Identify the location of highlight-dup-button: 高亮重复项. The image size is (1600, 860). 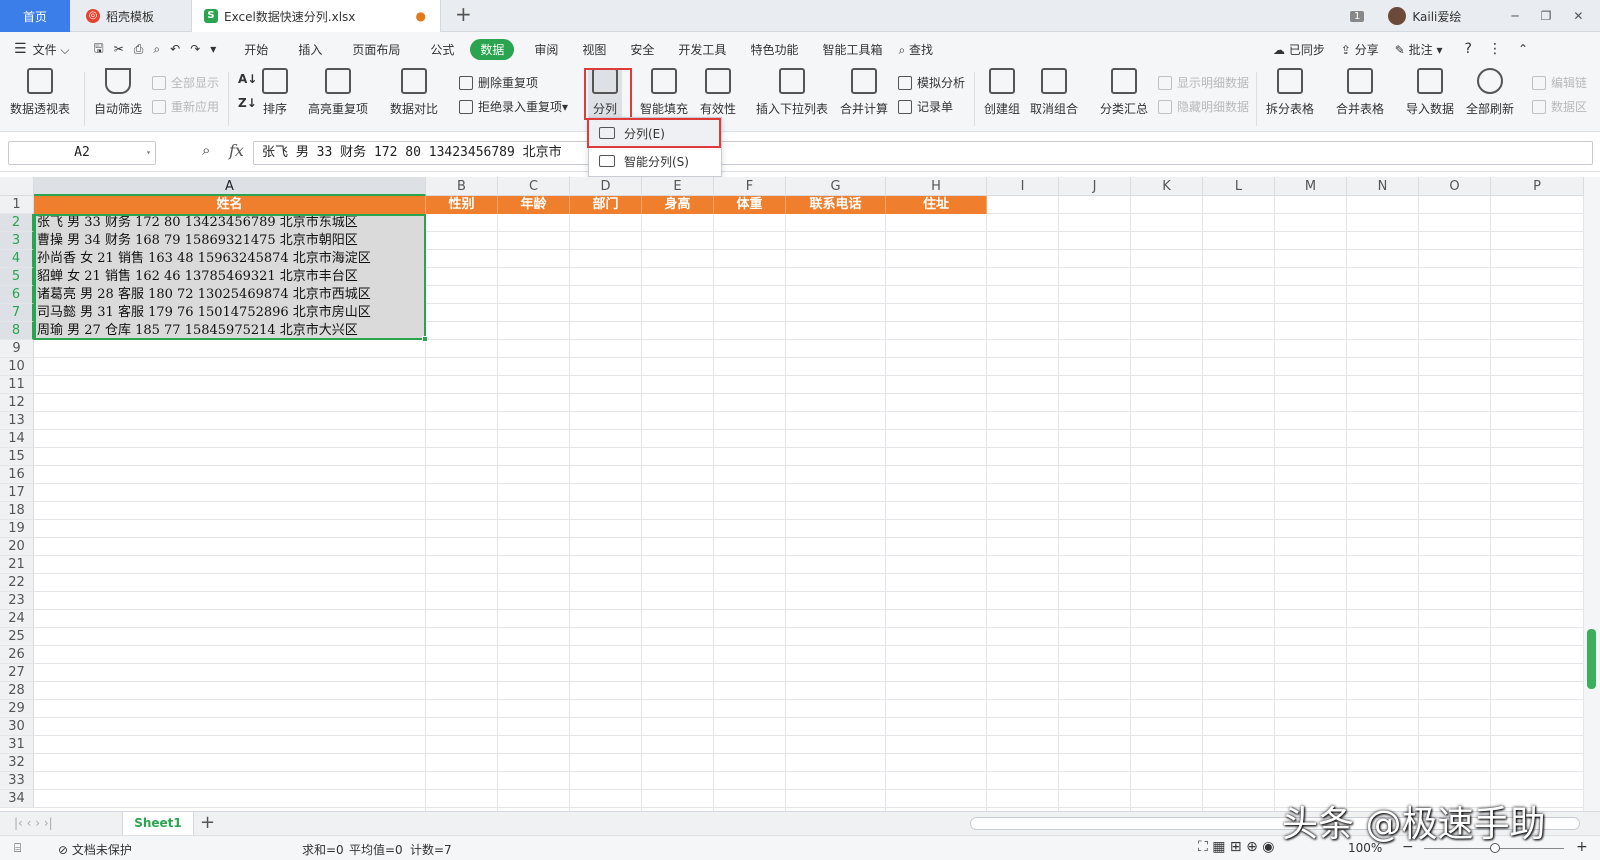
(338, 92).